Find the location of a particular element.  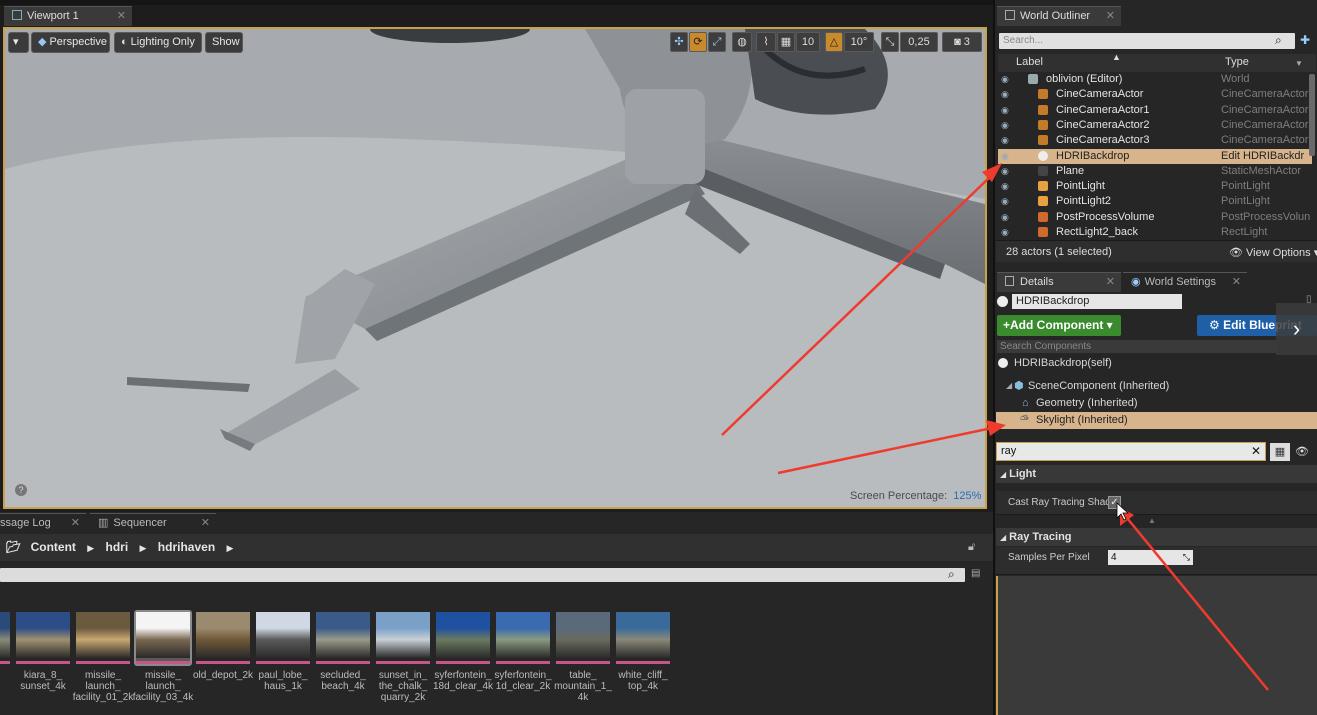

show-button: Show is located at coordinates (224, 42).